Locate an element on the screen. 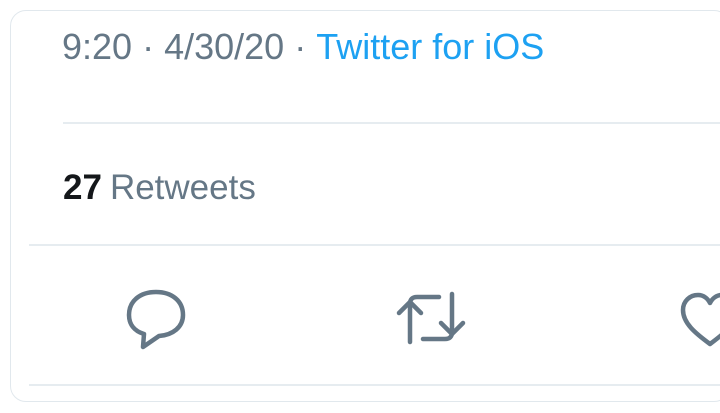 The width and height of the screenshot is (720, 413). retweet-count: 27 is located at coordinates (82, 187).